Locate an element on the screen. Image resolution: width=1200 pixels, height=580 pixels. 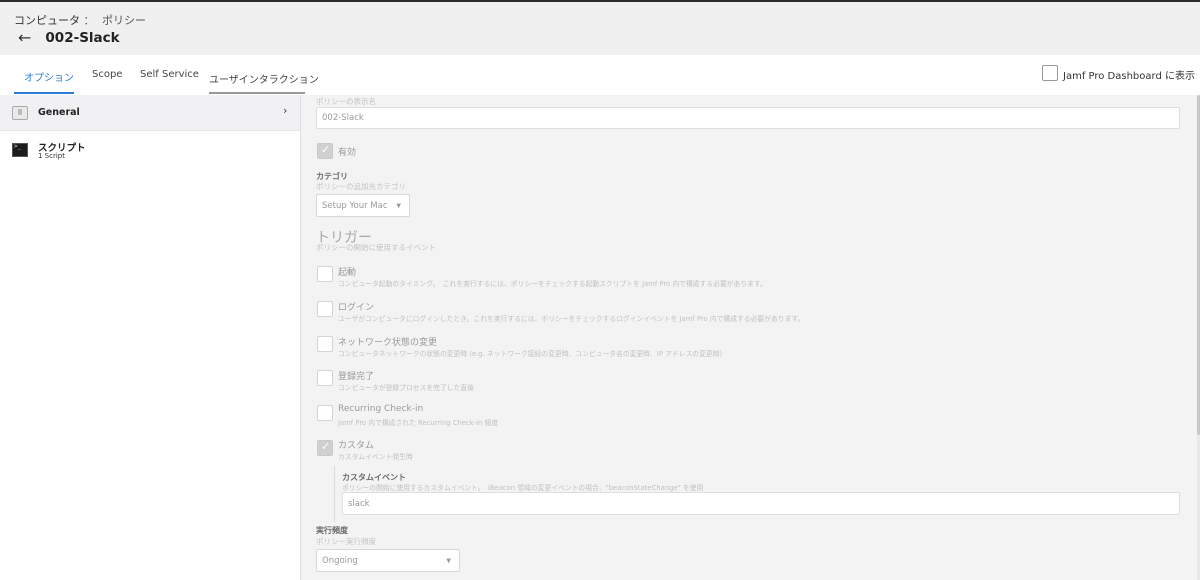
frequency-select-value: Ongoing is located at coordinates (340, 560).